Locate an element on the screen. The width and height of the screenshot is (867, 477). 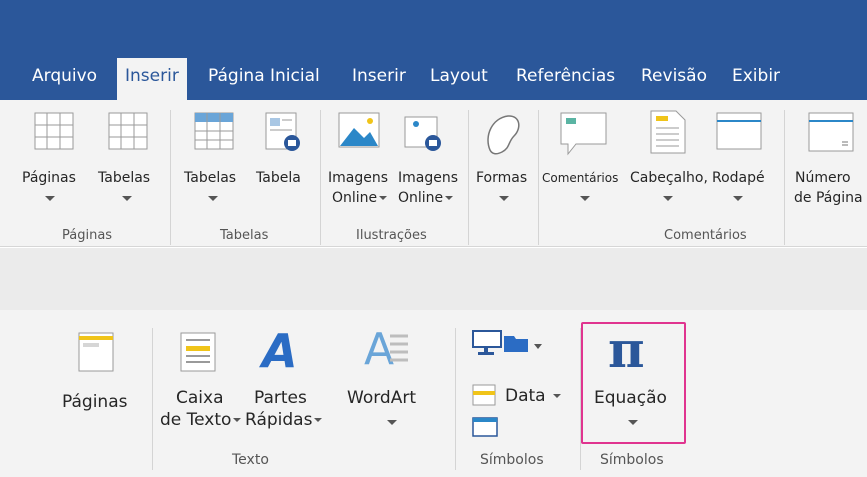
page-icon is located at coordinates (96, 352).